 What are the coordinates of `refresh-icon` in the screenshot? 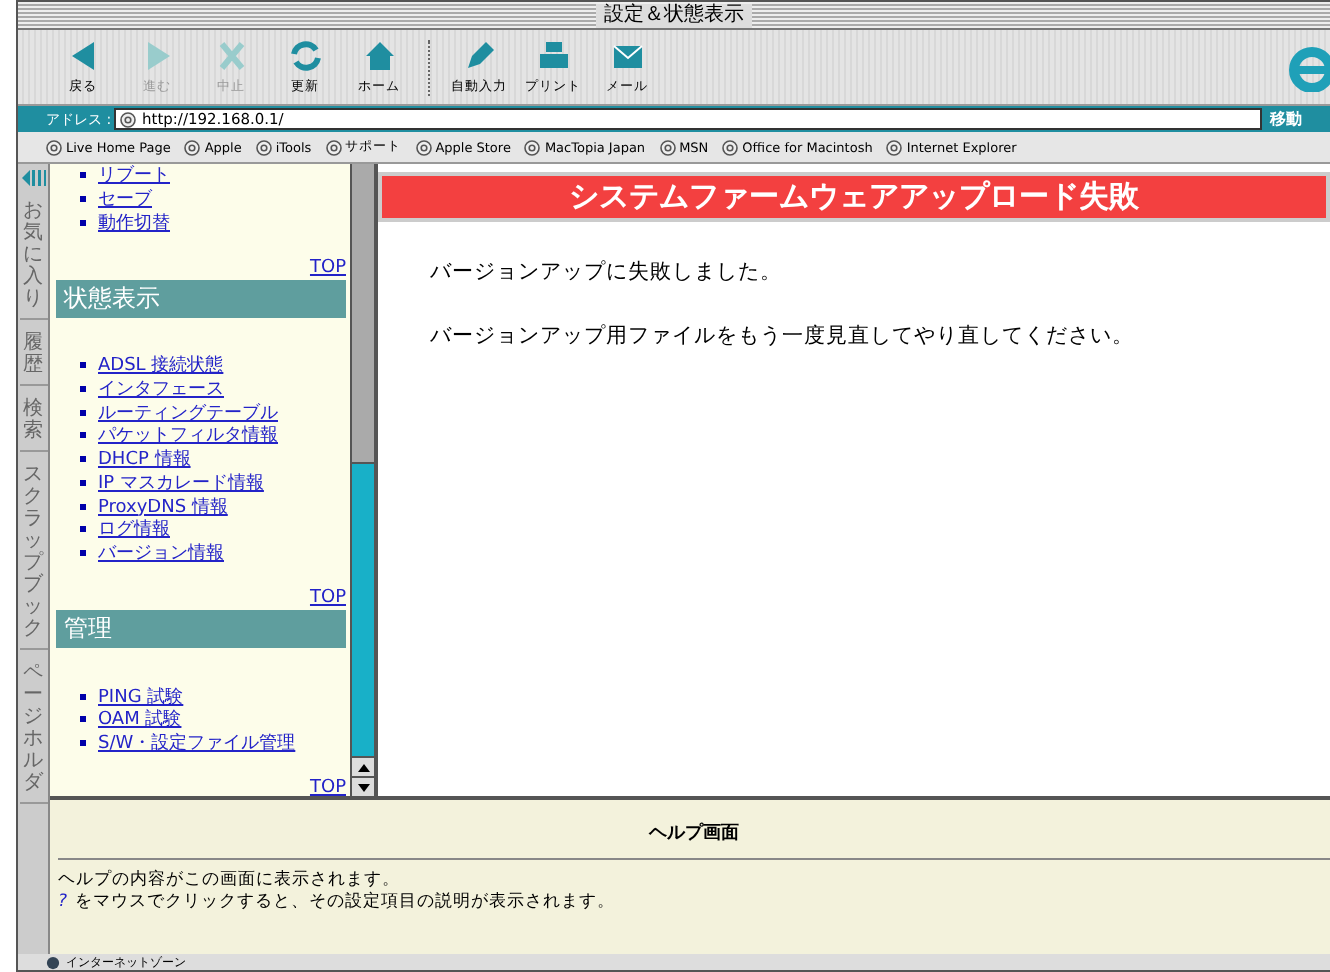 It's located at (305, 56).